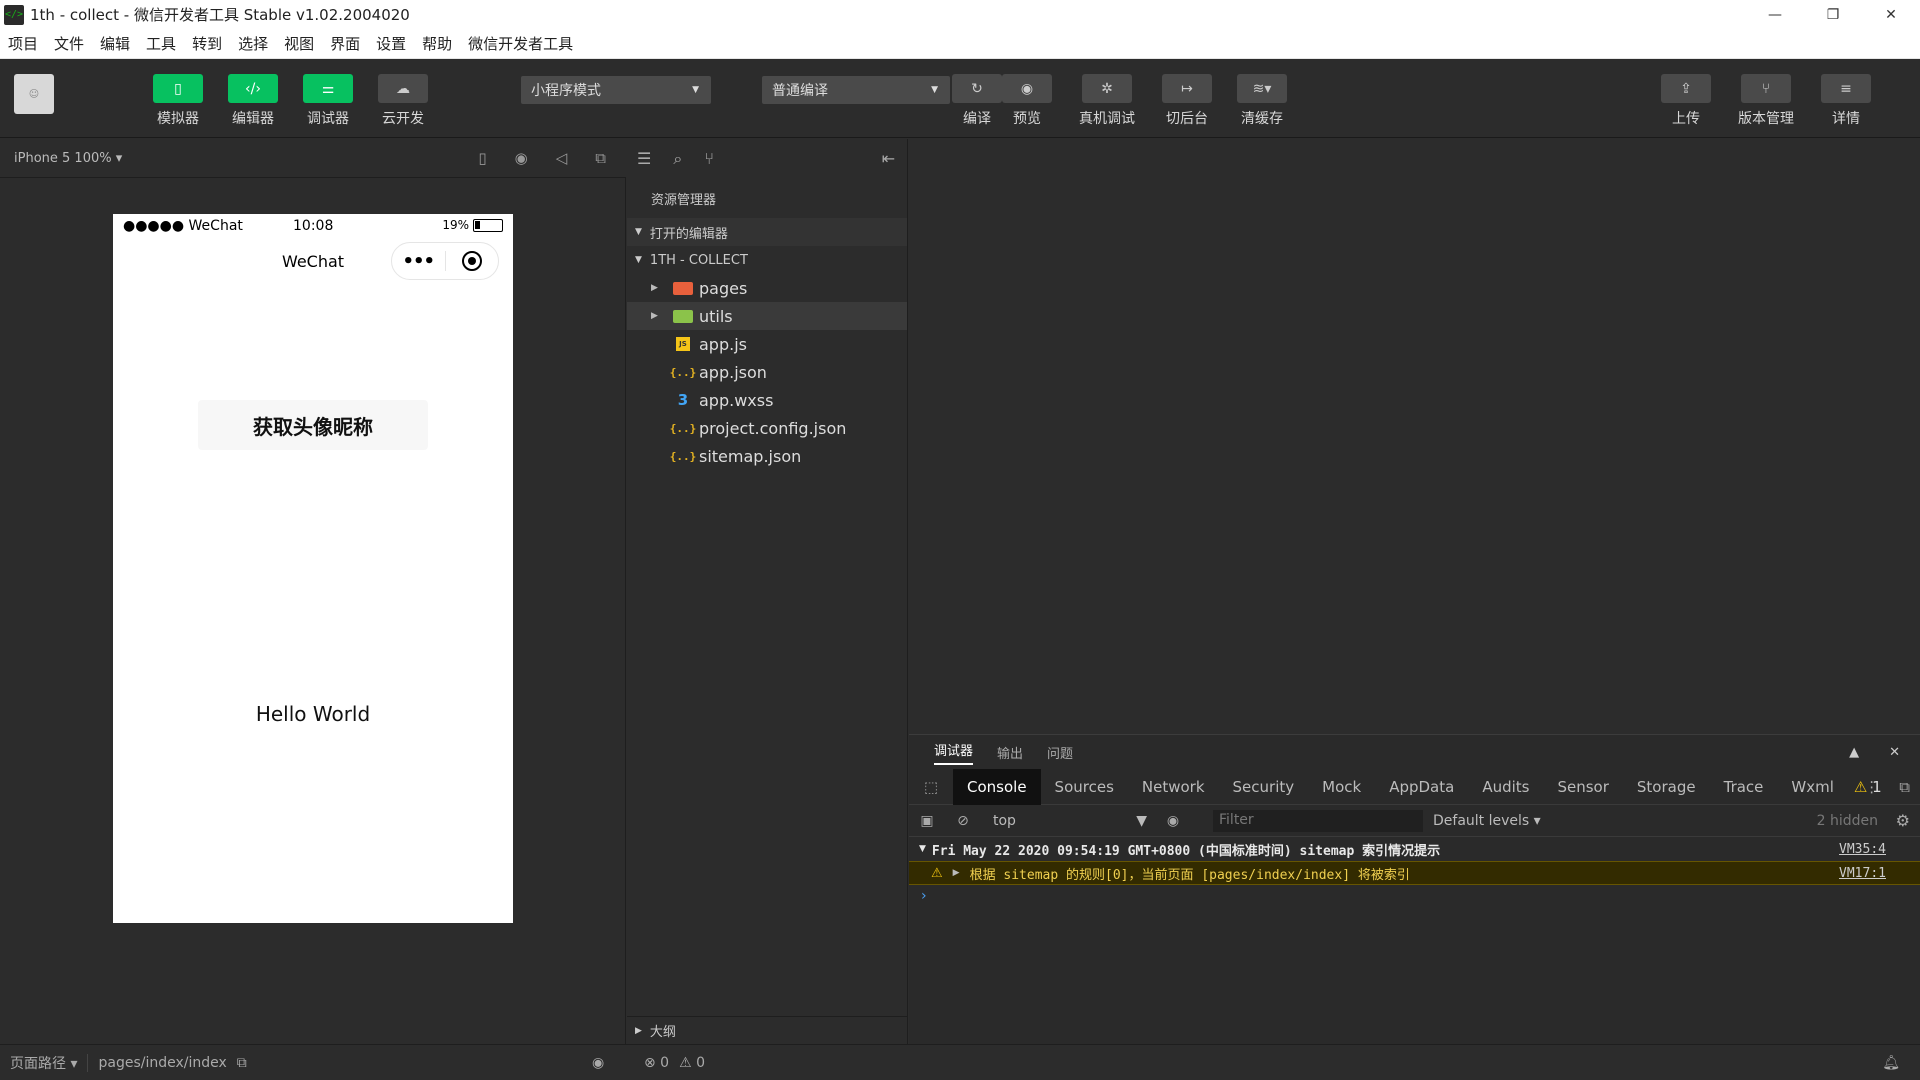 The height and width of the screenshot is (1080, 1920). Describe the element at coordinates (437, 43) in the screenshot. I see `menu-help: 帮助` at that location.